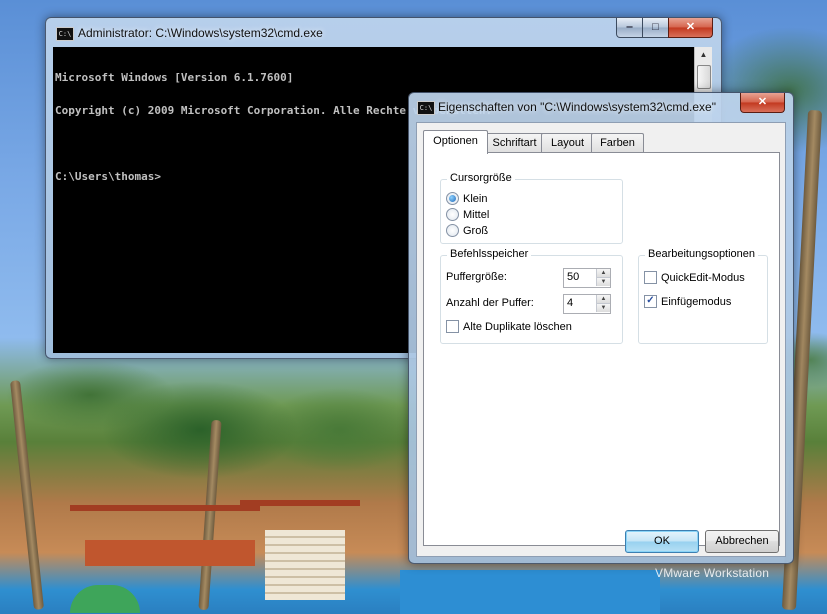 Image resolution: width=827 pixels, height=614 pixels. Describe the element at coordinates (174, 77) in the screenshot. I see `console-line: Microsoft Windows [Version 6.1.7600]` at that location.